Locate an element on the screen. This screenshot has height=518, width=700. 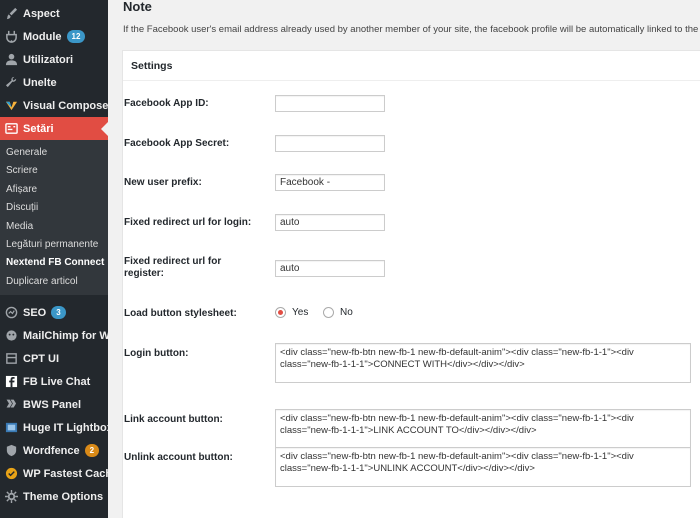
menu-item-unelte: Unelte is located at coordinates (54, 82).